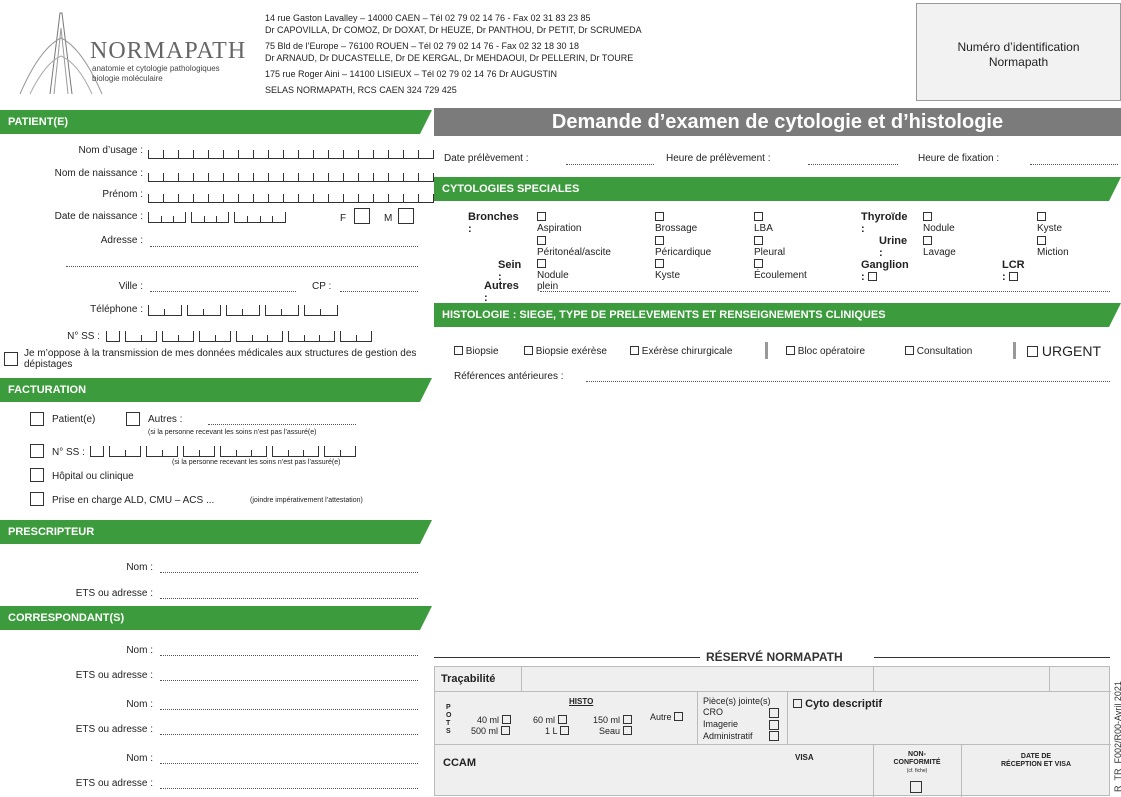 The width and height of the screenshot is (1121, 797). What do you see at coordinates (219, 219) in the screenshot?
I see `date-naissance-field` at bounding box center [219, 219].